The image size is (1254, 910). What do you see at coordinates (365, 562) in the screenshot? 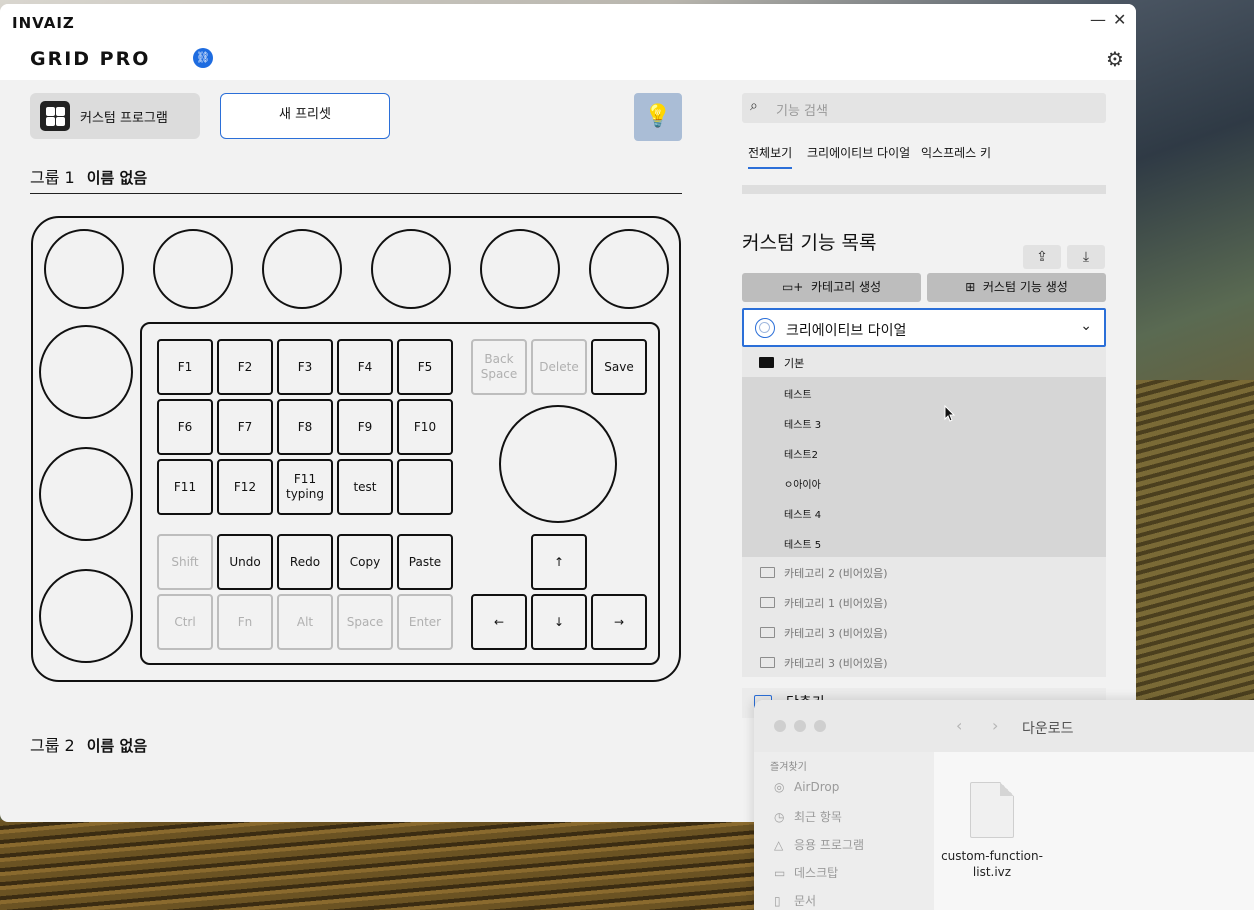
I see `key-copy: Copy` at bounding box center [365, 562].